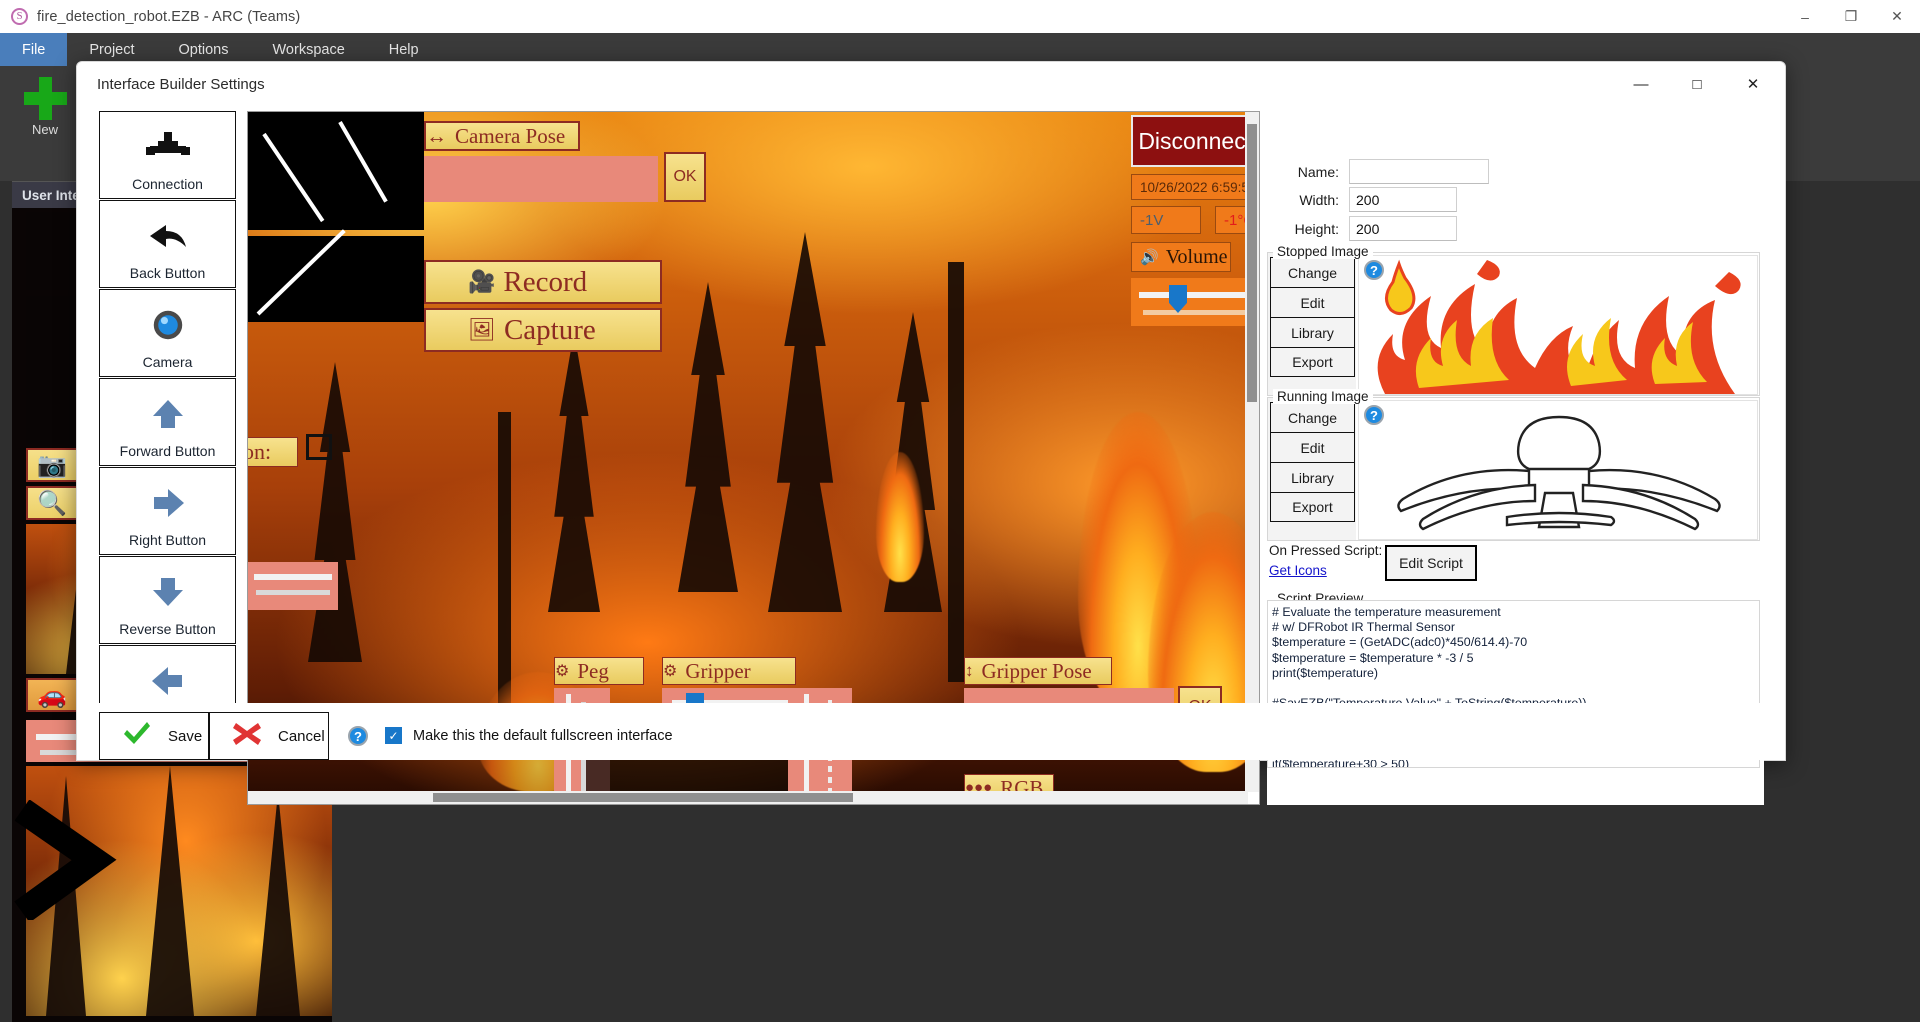  Describe the element at coordinates (167, 184) in the screenshot. I see `palette-item-label: Connection` at that location.